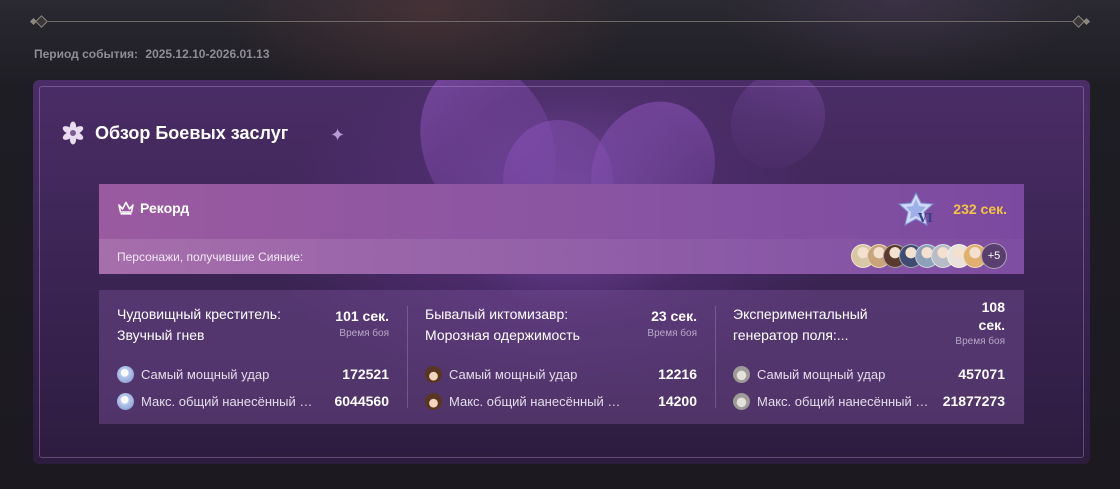  I want to click on svg-text: VI, so click(925, 218).